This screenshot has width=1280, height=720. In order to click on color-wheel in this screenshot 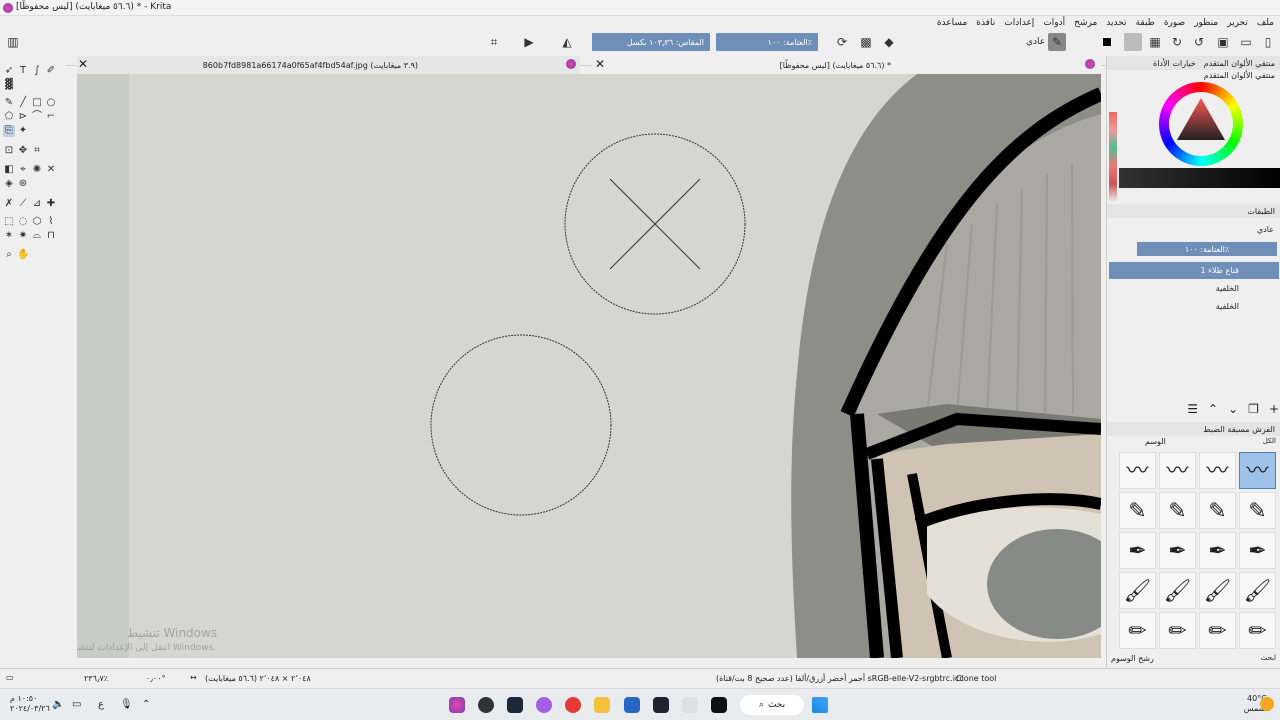, I will do `click(1201, 124)`.